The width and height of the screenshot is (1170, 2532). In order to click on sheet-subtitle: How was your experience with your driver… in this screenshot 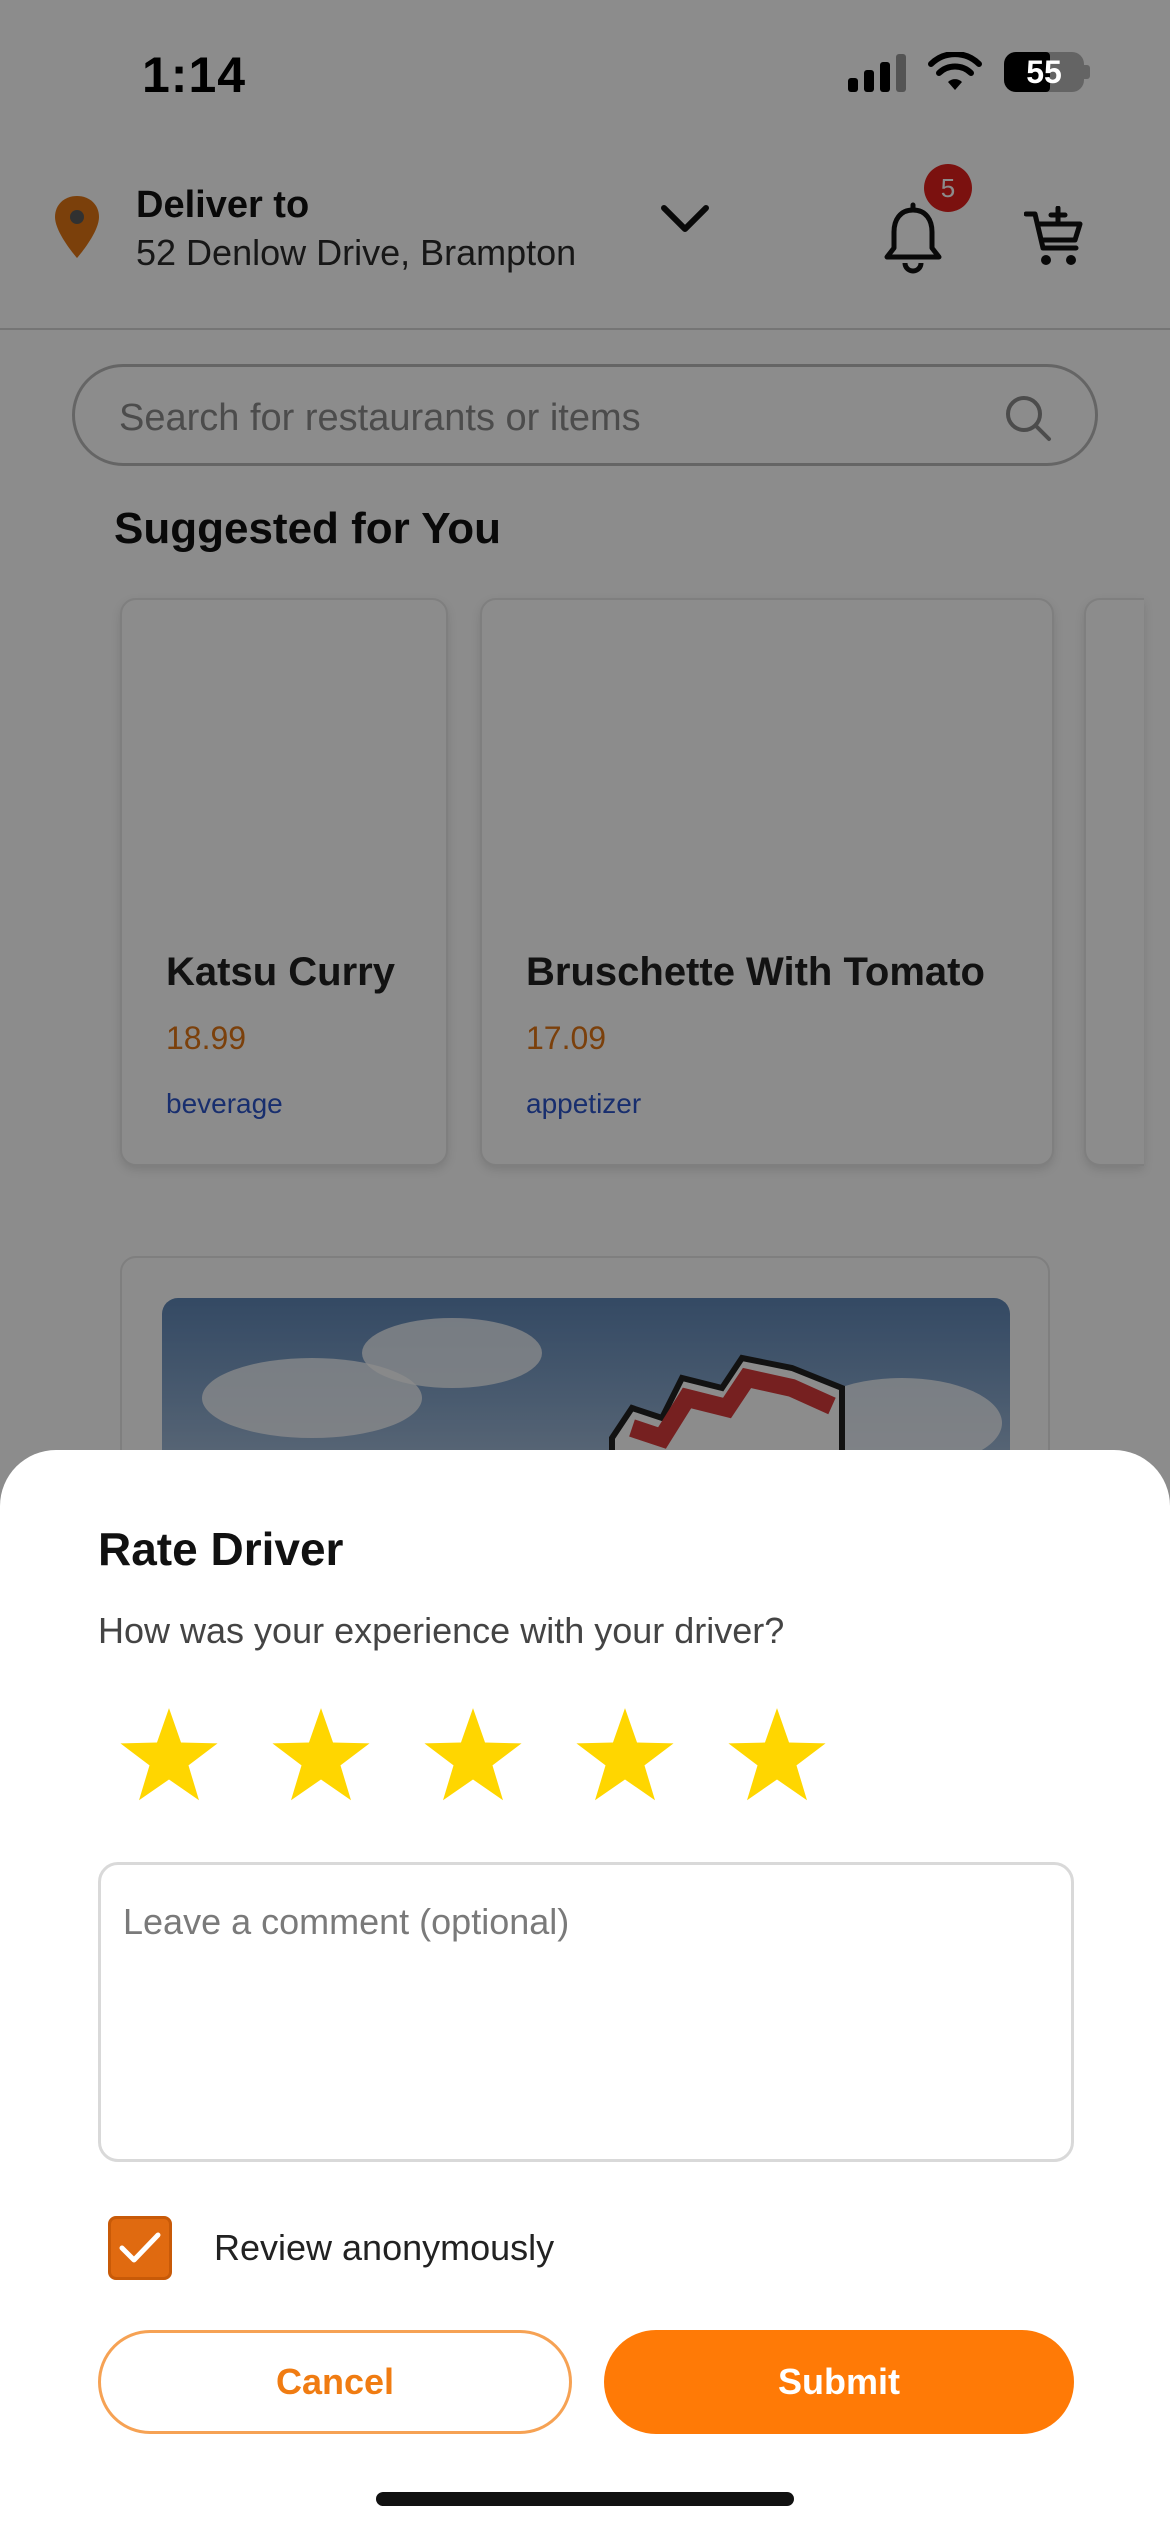, I will do `click(441, 1630)`.